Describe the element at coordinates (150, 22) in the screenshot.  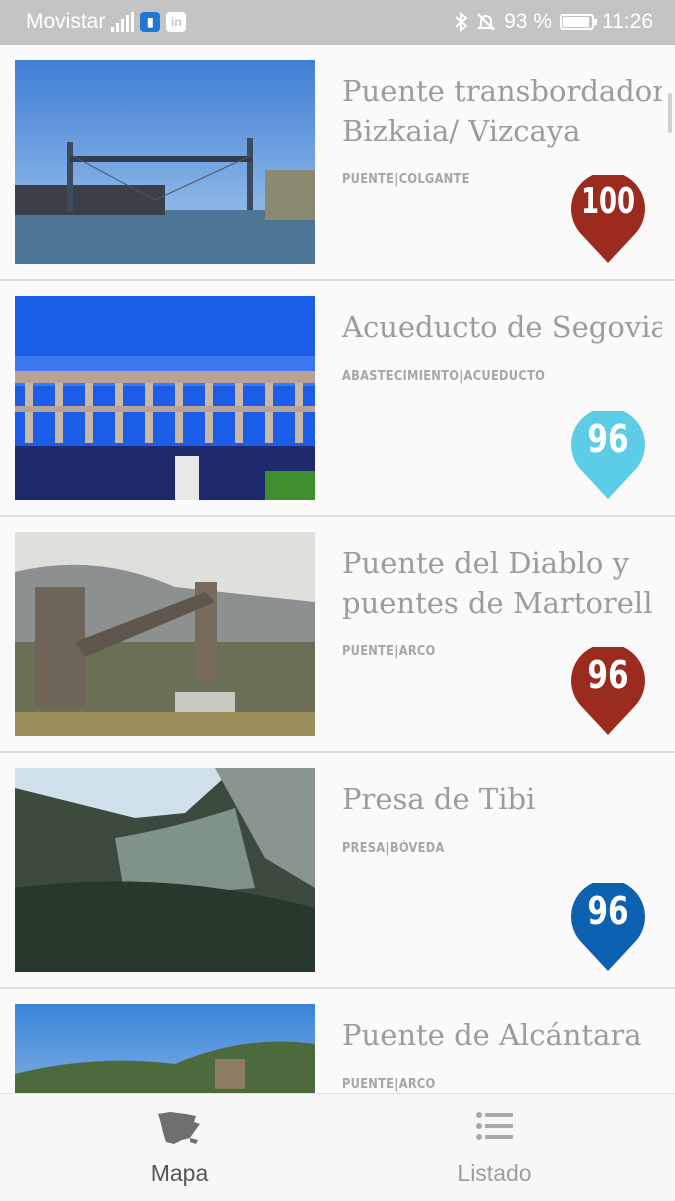
I see `shield-app-icon: ▮` at that location.